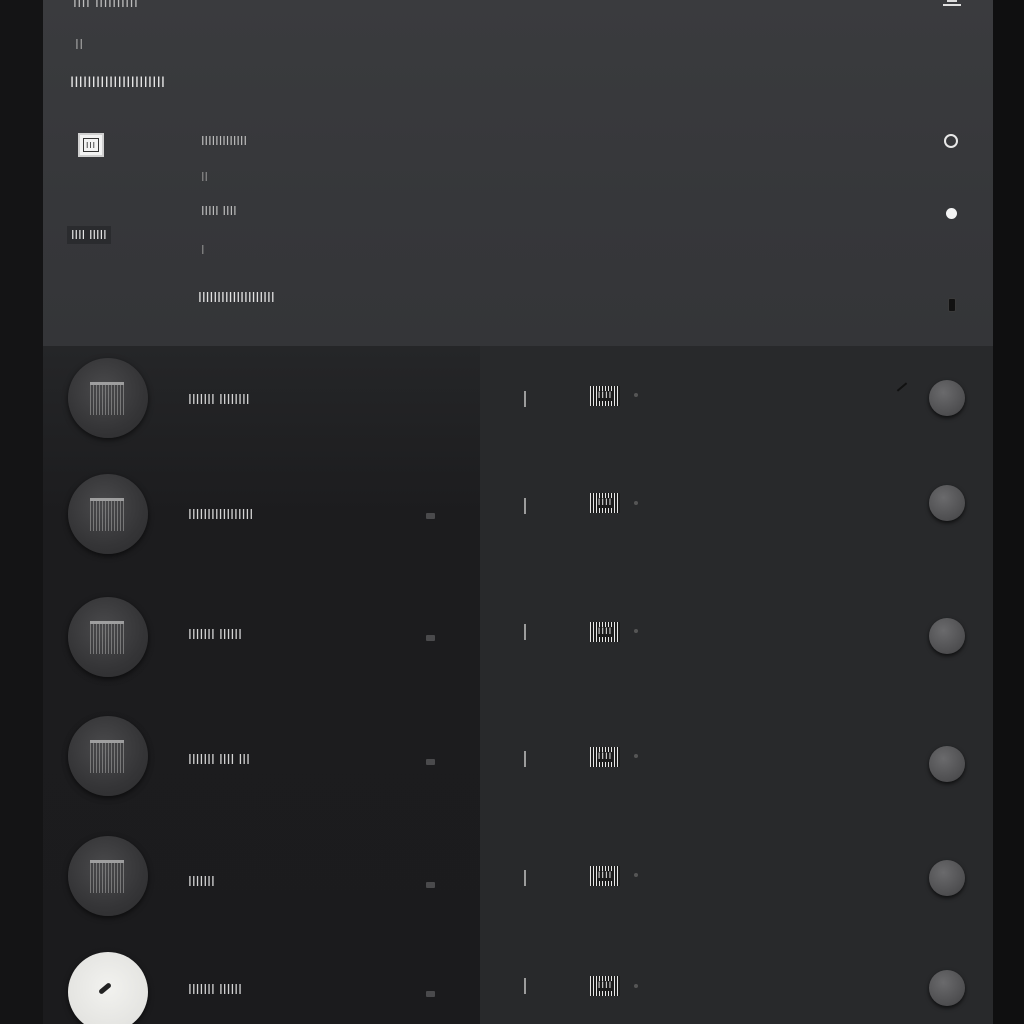 Image resolution: width=1024 pixels, height=1024 pixels. I want to click on list-item: IIIIIII IIII, so click(518, 886).